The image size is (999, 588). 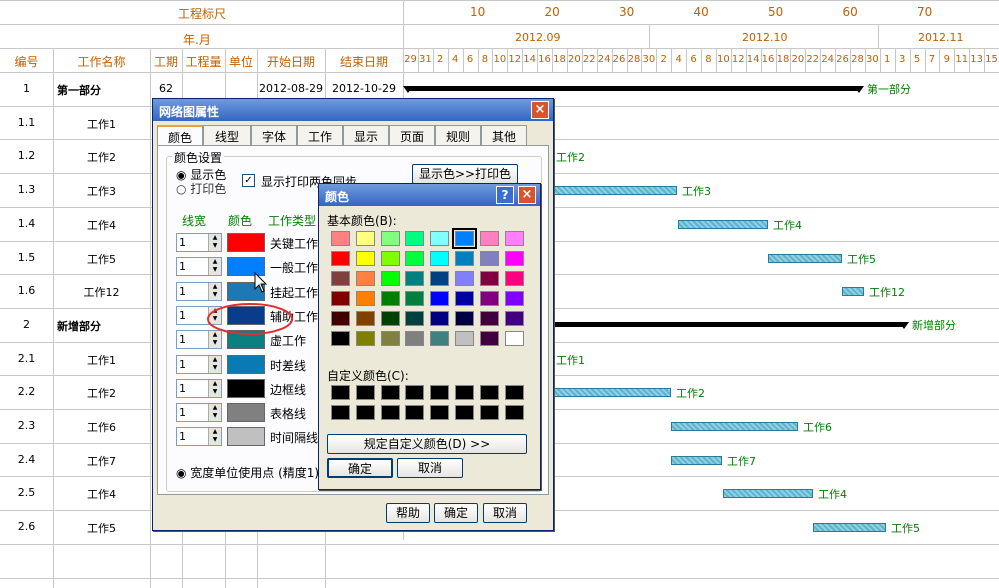 I want to click on tab-3: 工作, so click(x=320, y=135).